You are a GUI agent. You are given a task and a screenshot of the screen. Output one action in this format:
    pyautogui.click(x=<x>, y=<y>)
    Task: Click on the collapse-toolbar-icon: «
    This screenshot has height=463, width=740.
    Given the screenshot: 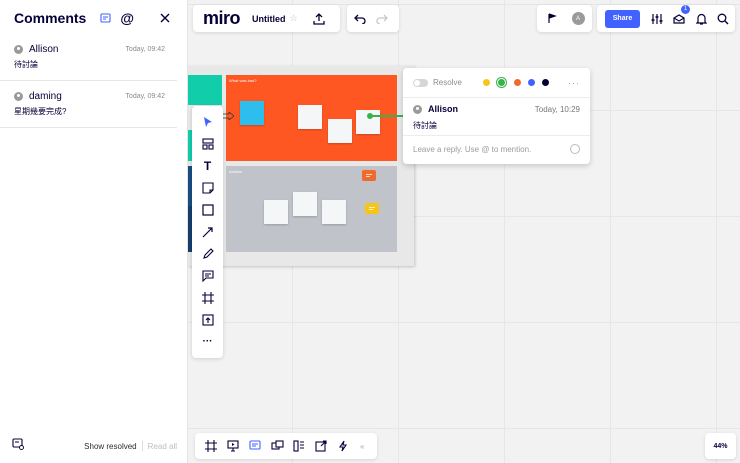 What is the action you would take?
    pyautogui.click(x=362, y=446)
    